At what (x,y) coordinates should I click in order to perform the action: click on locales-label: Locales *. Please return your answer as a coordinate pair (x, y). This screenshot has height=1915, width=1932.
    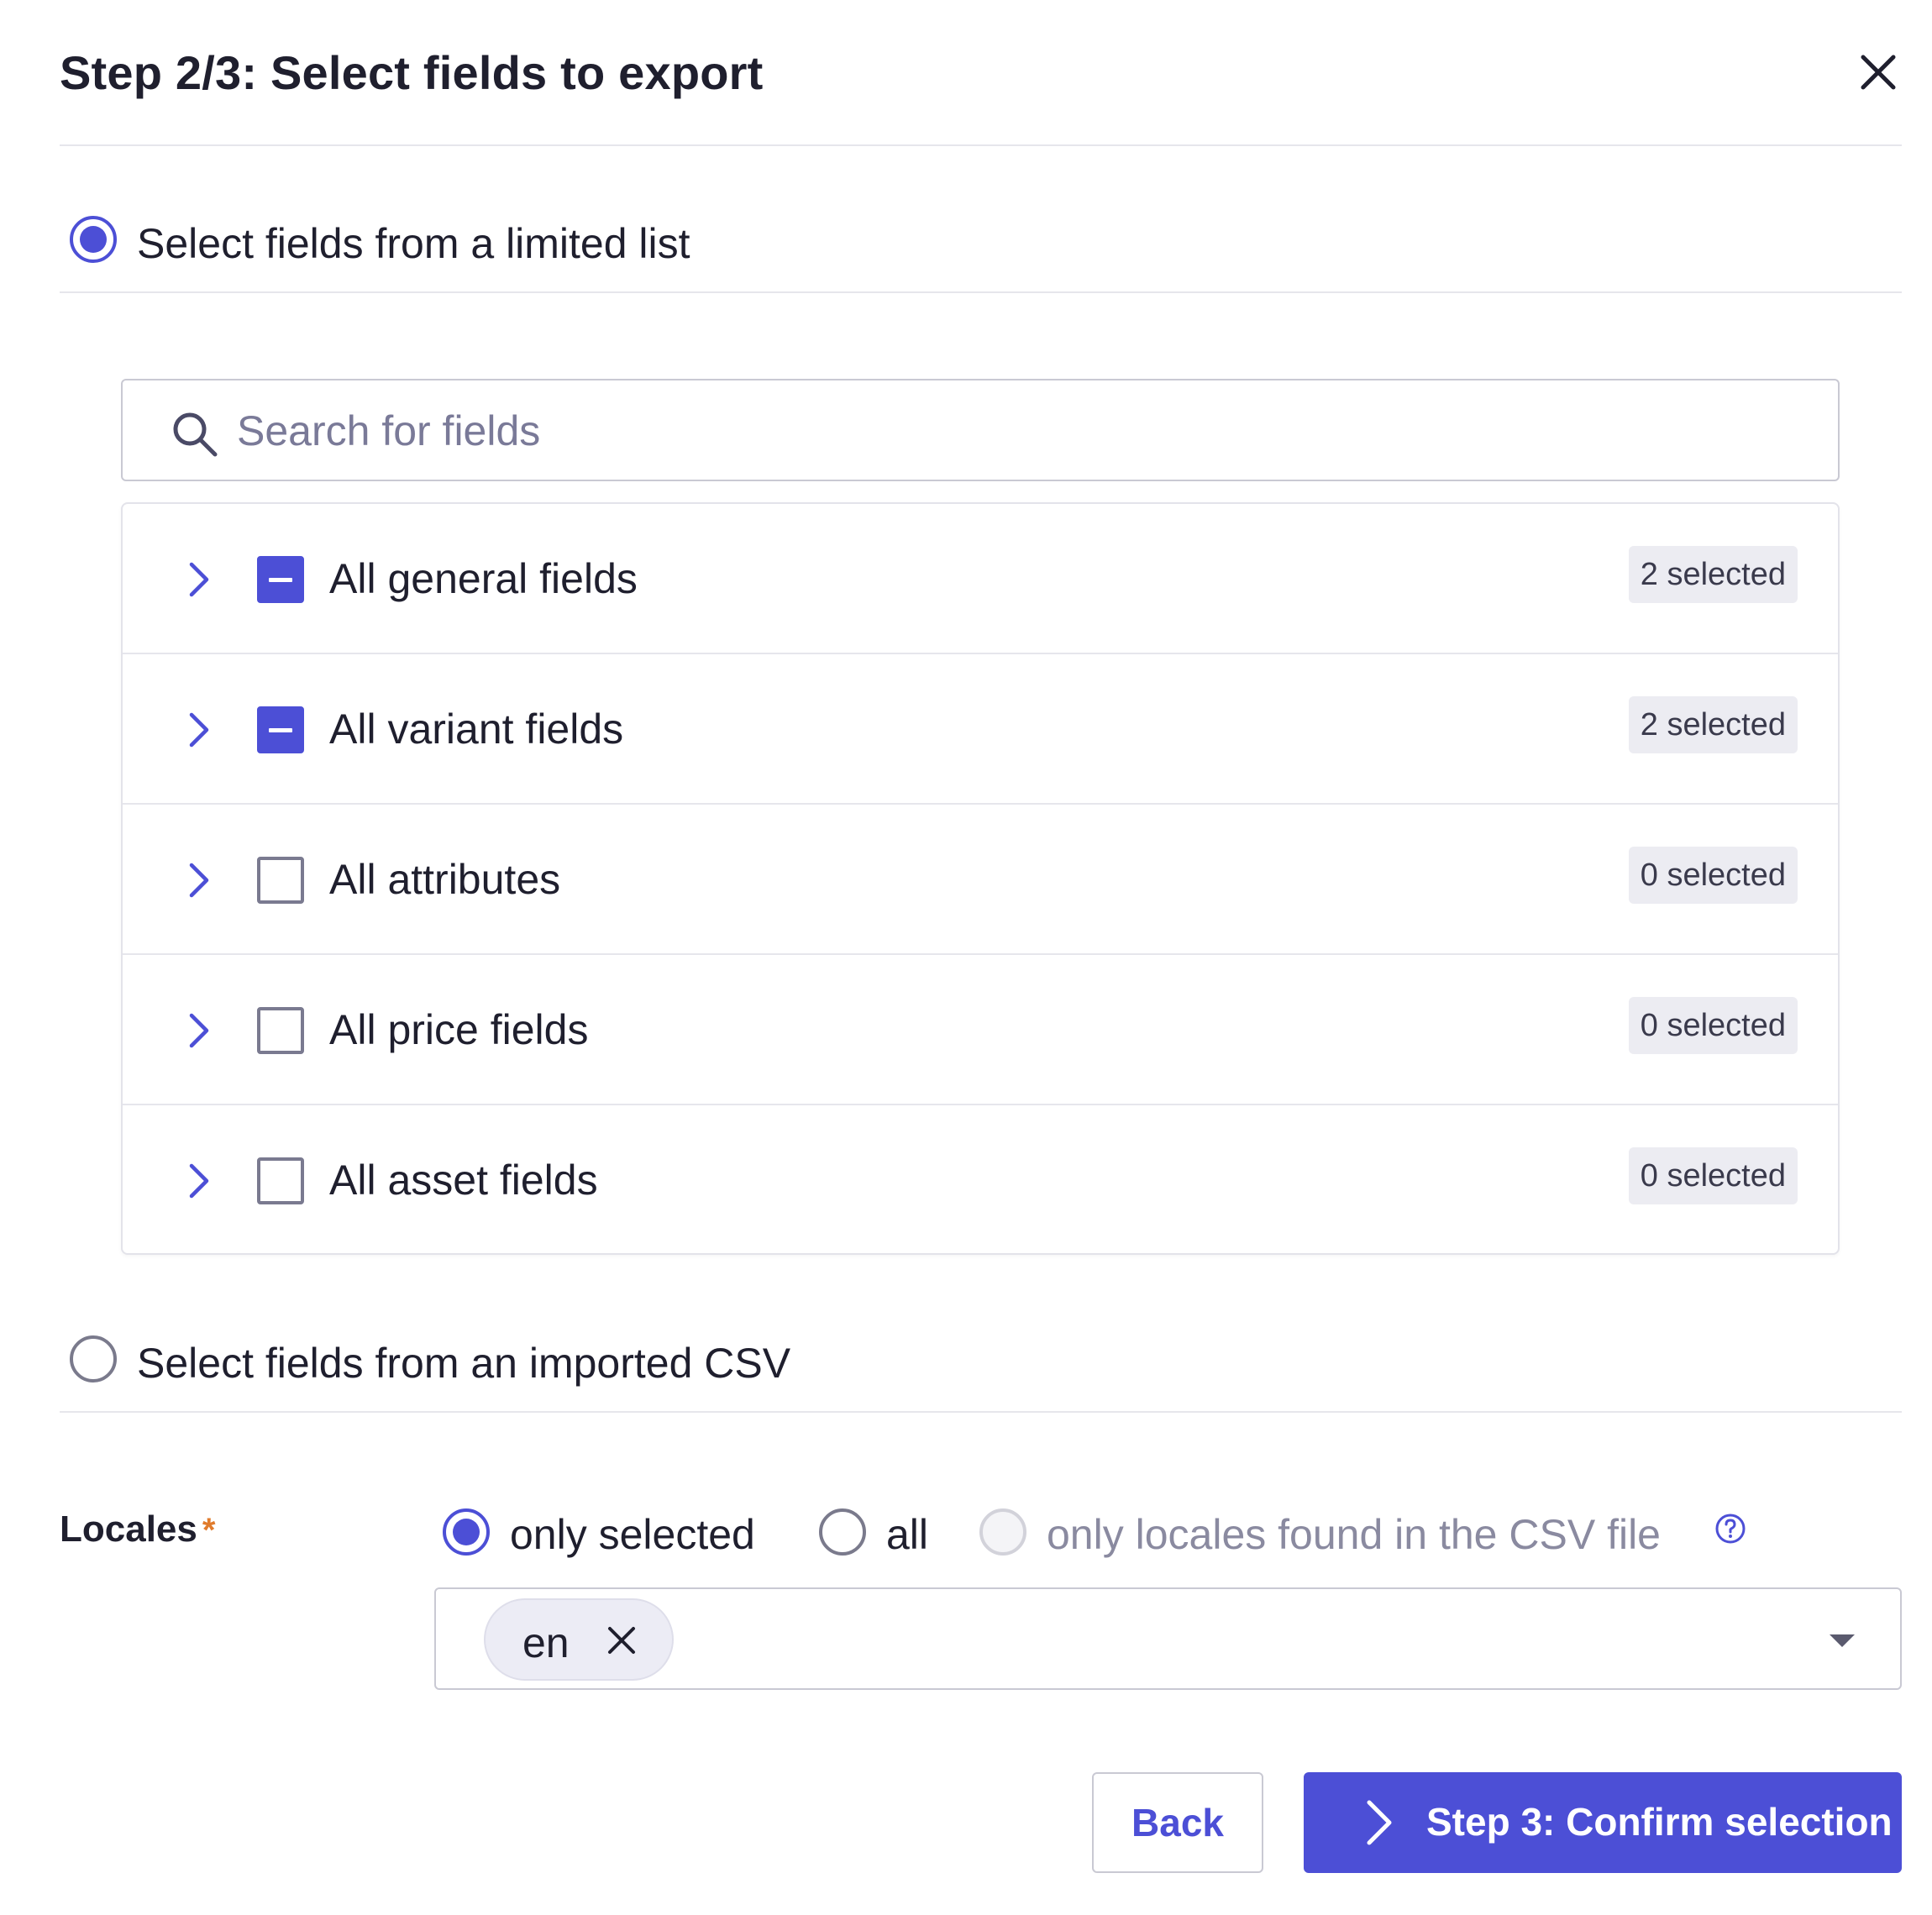
    Looking at the image, I should click on (137, 1529).